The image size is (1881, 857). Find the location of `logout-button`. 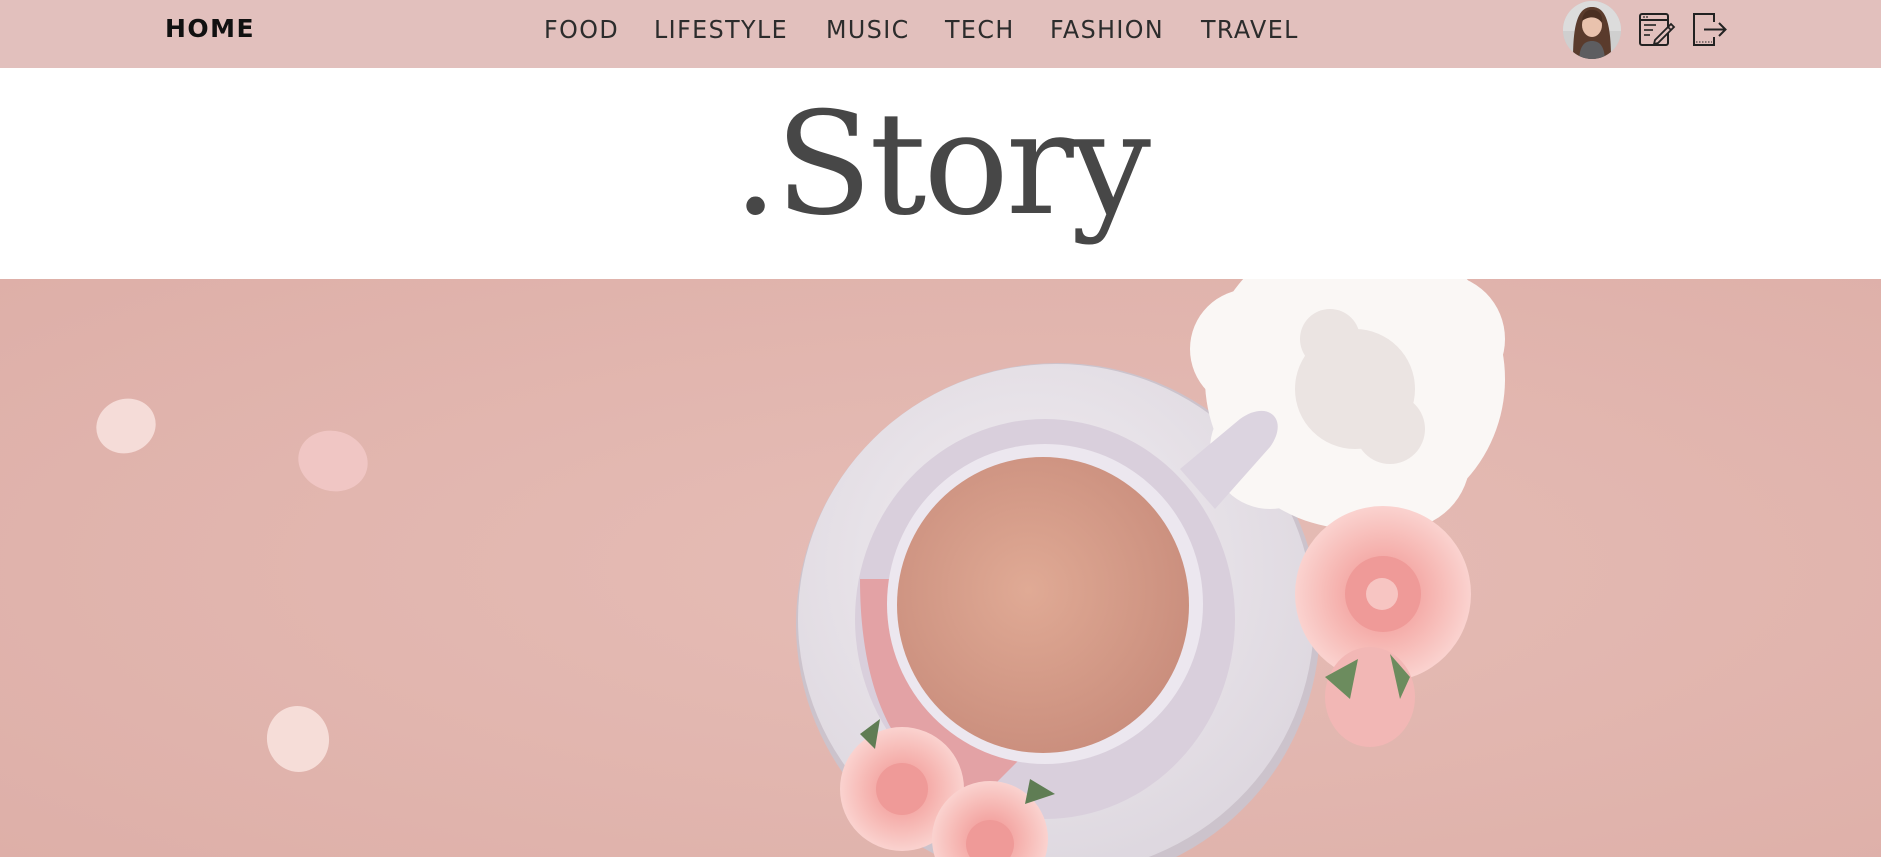

logout-button is located at coordinates (1710, 29).